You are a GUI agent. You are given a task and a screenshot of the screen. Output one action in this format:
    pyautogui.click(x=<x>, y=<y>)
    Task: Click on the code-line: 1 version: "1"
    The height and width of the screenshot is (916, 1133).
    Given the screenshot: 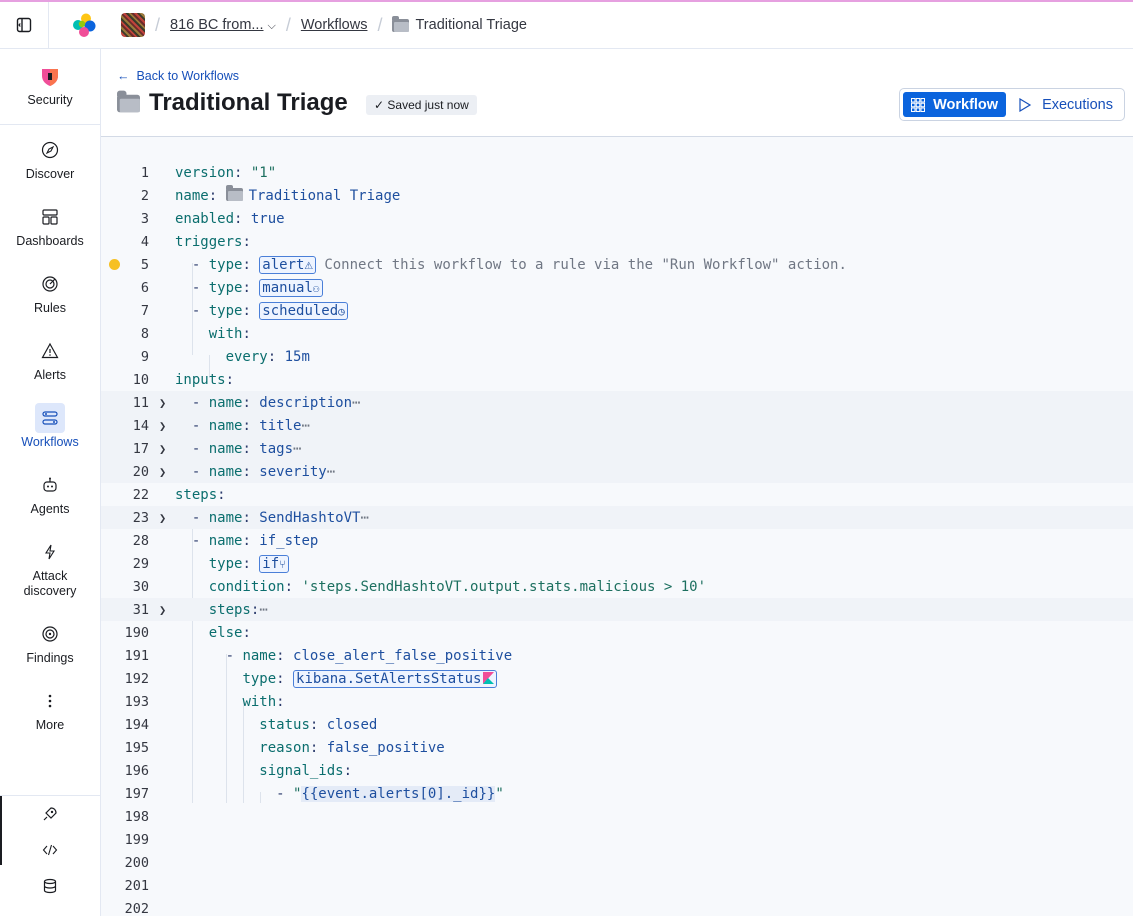 What is the action you would take?
    pyautogui.click(x=617, y=172)
    